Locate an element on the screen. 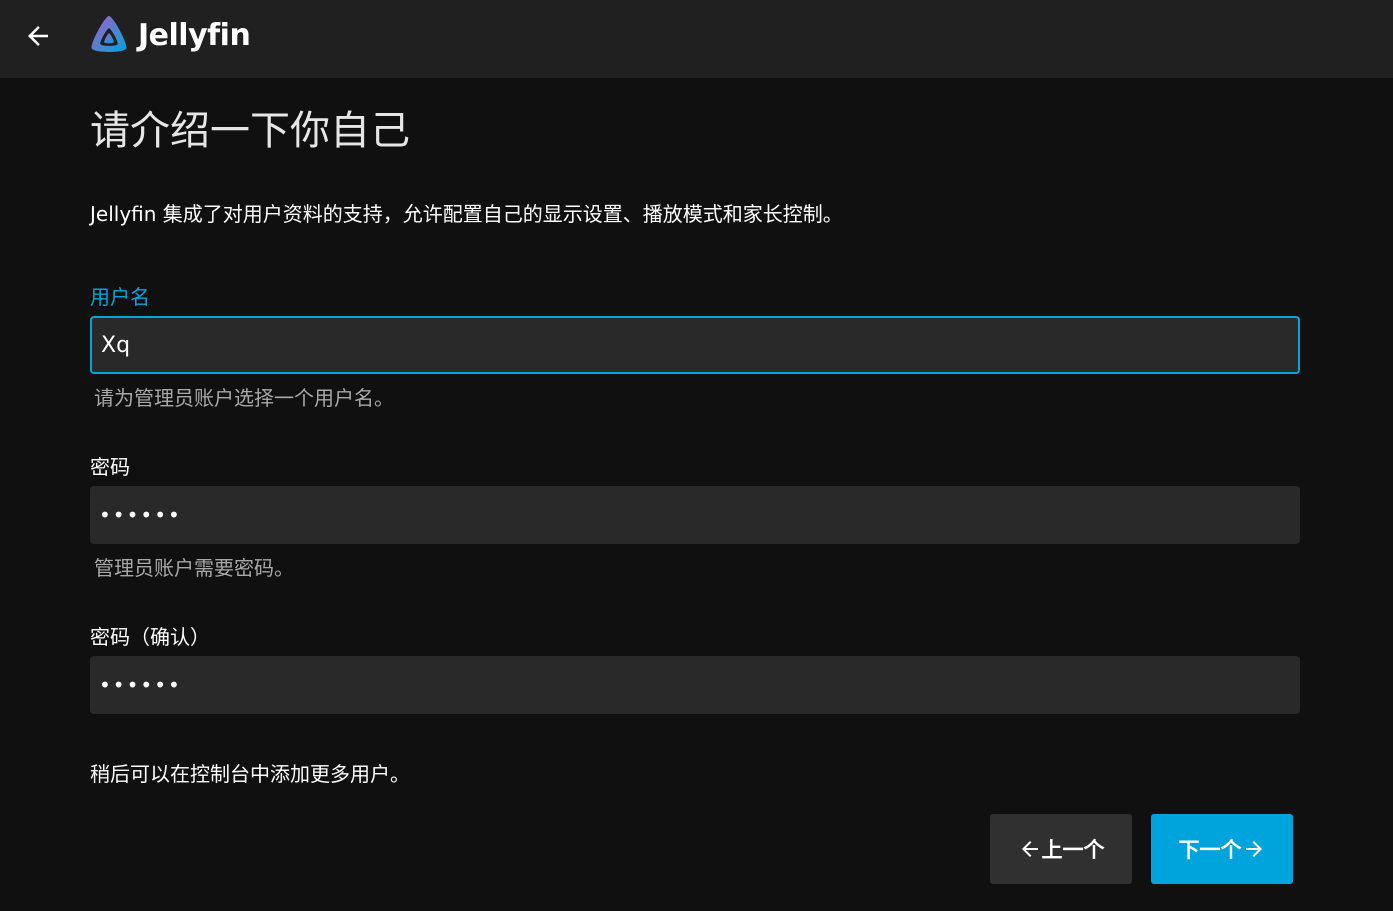 The image size is (1393, 911). username-hint: 请为管理员账户选择一个用户名。 is located at coordinates (244, 398).